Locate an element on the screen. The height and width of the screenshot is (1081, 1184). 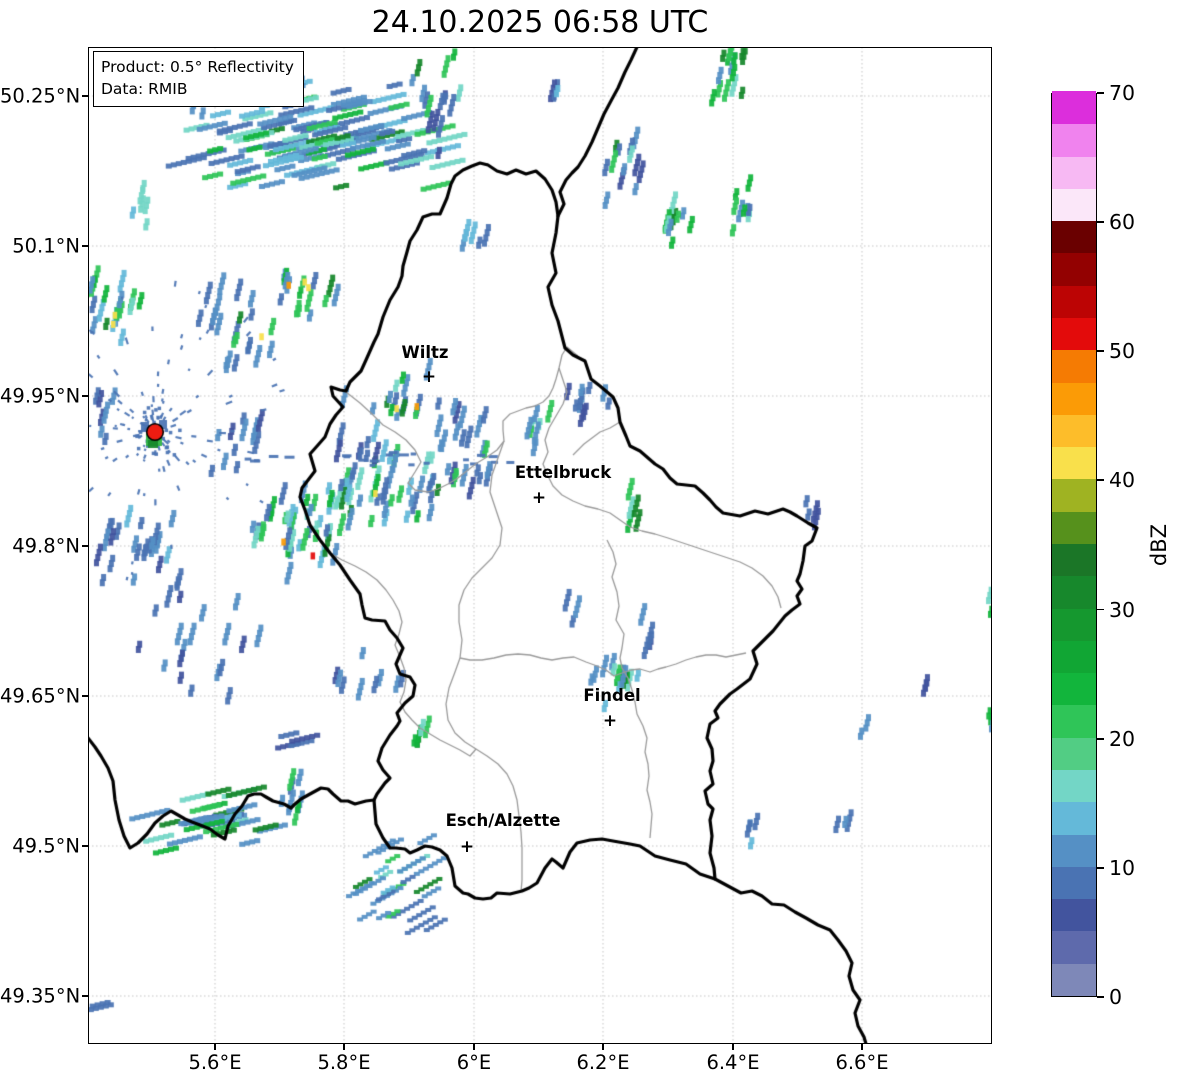
colorbar-tick-label: 50 is located at coordinates (1122, 351).